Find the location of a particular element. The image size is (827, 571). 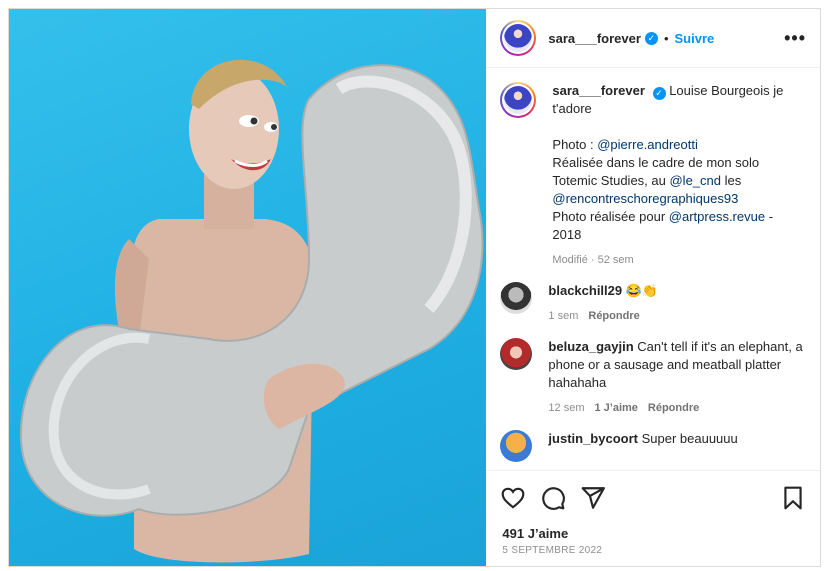

post-header: sara___forever ✓ • Suivre ••• is located at coordinates (653, 38).